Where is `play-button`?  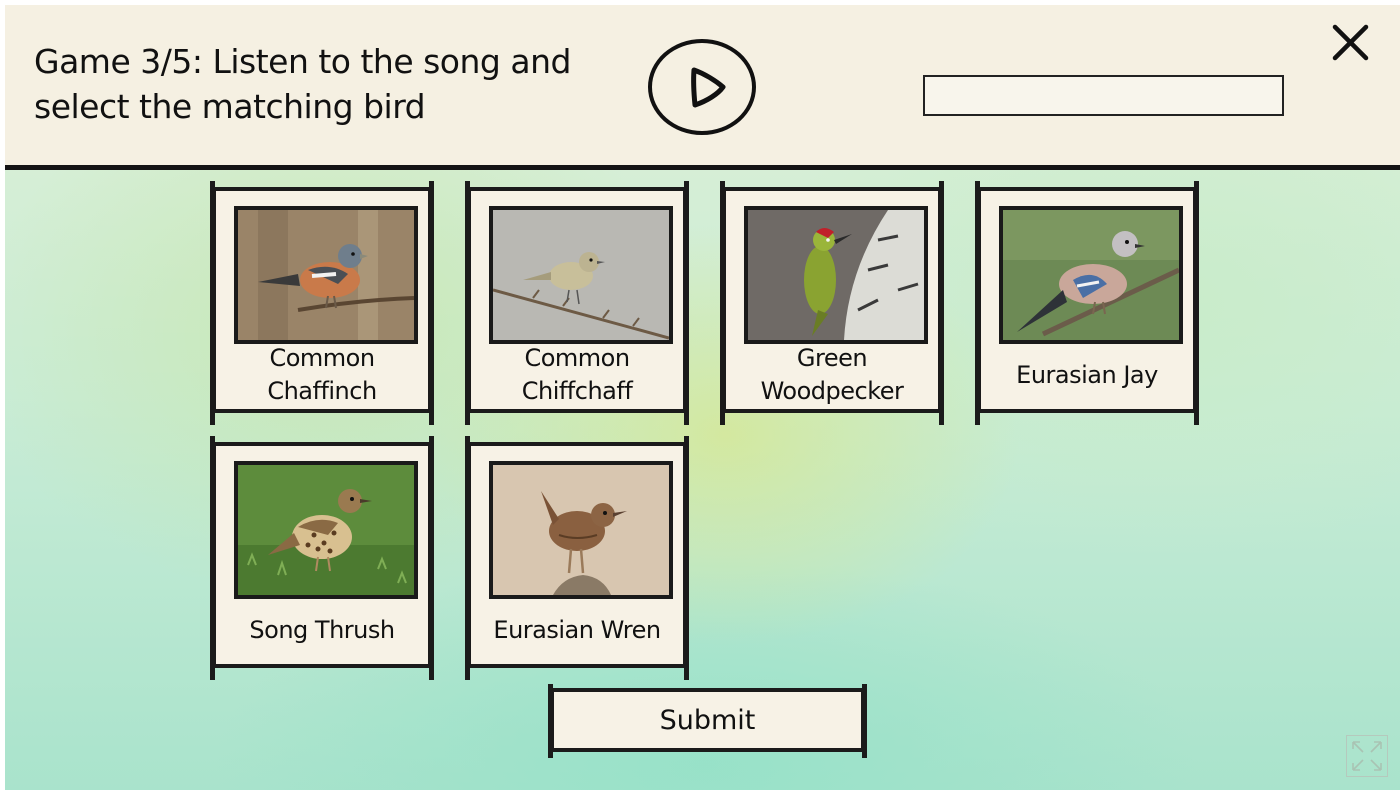
play-button is located at coordinates (702, 87).